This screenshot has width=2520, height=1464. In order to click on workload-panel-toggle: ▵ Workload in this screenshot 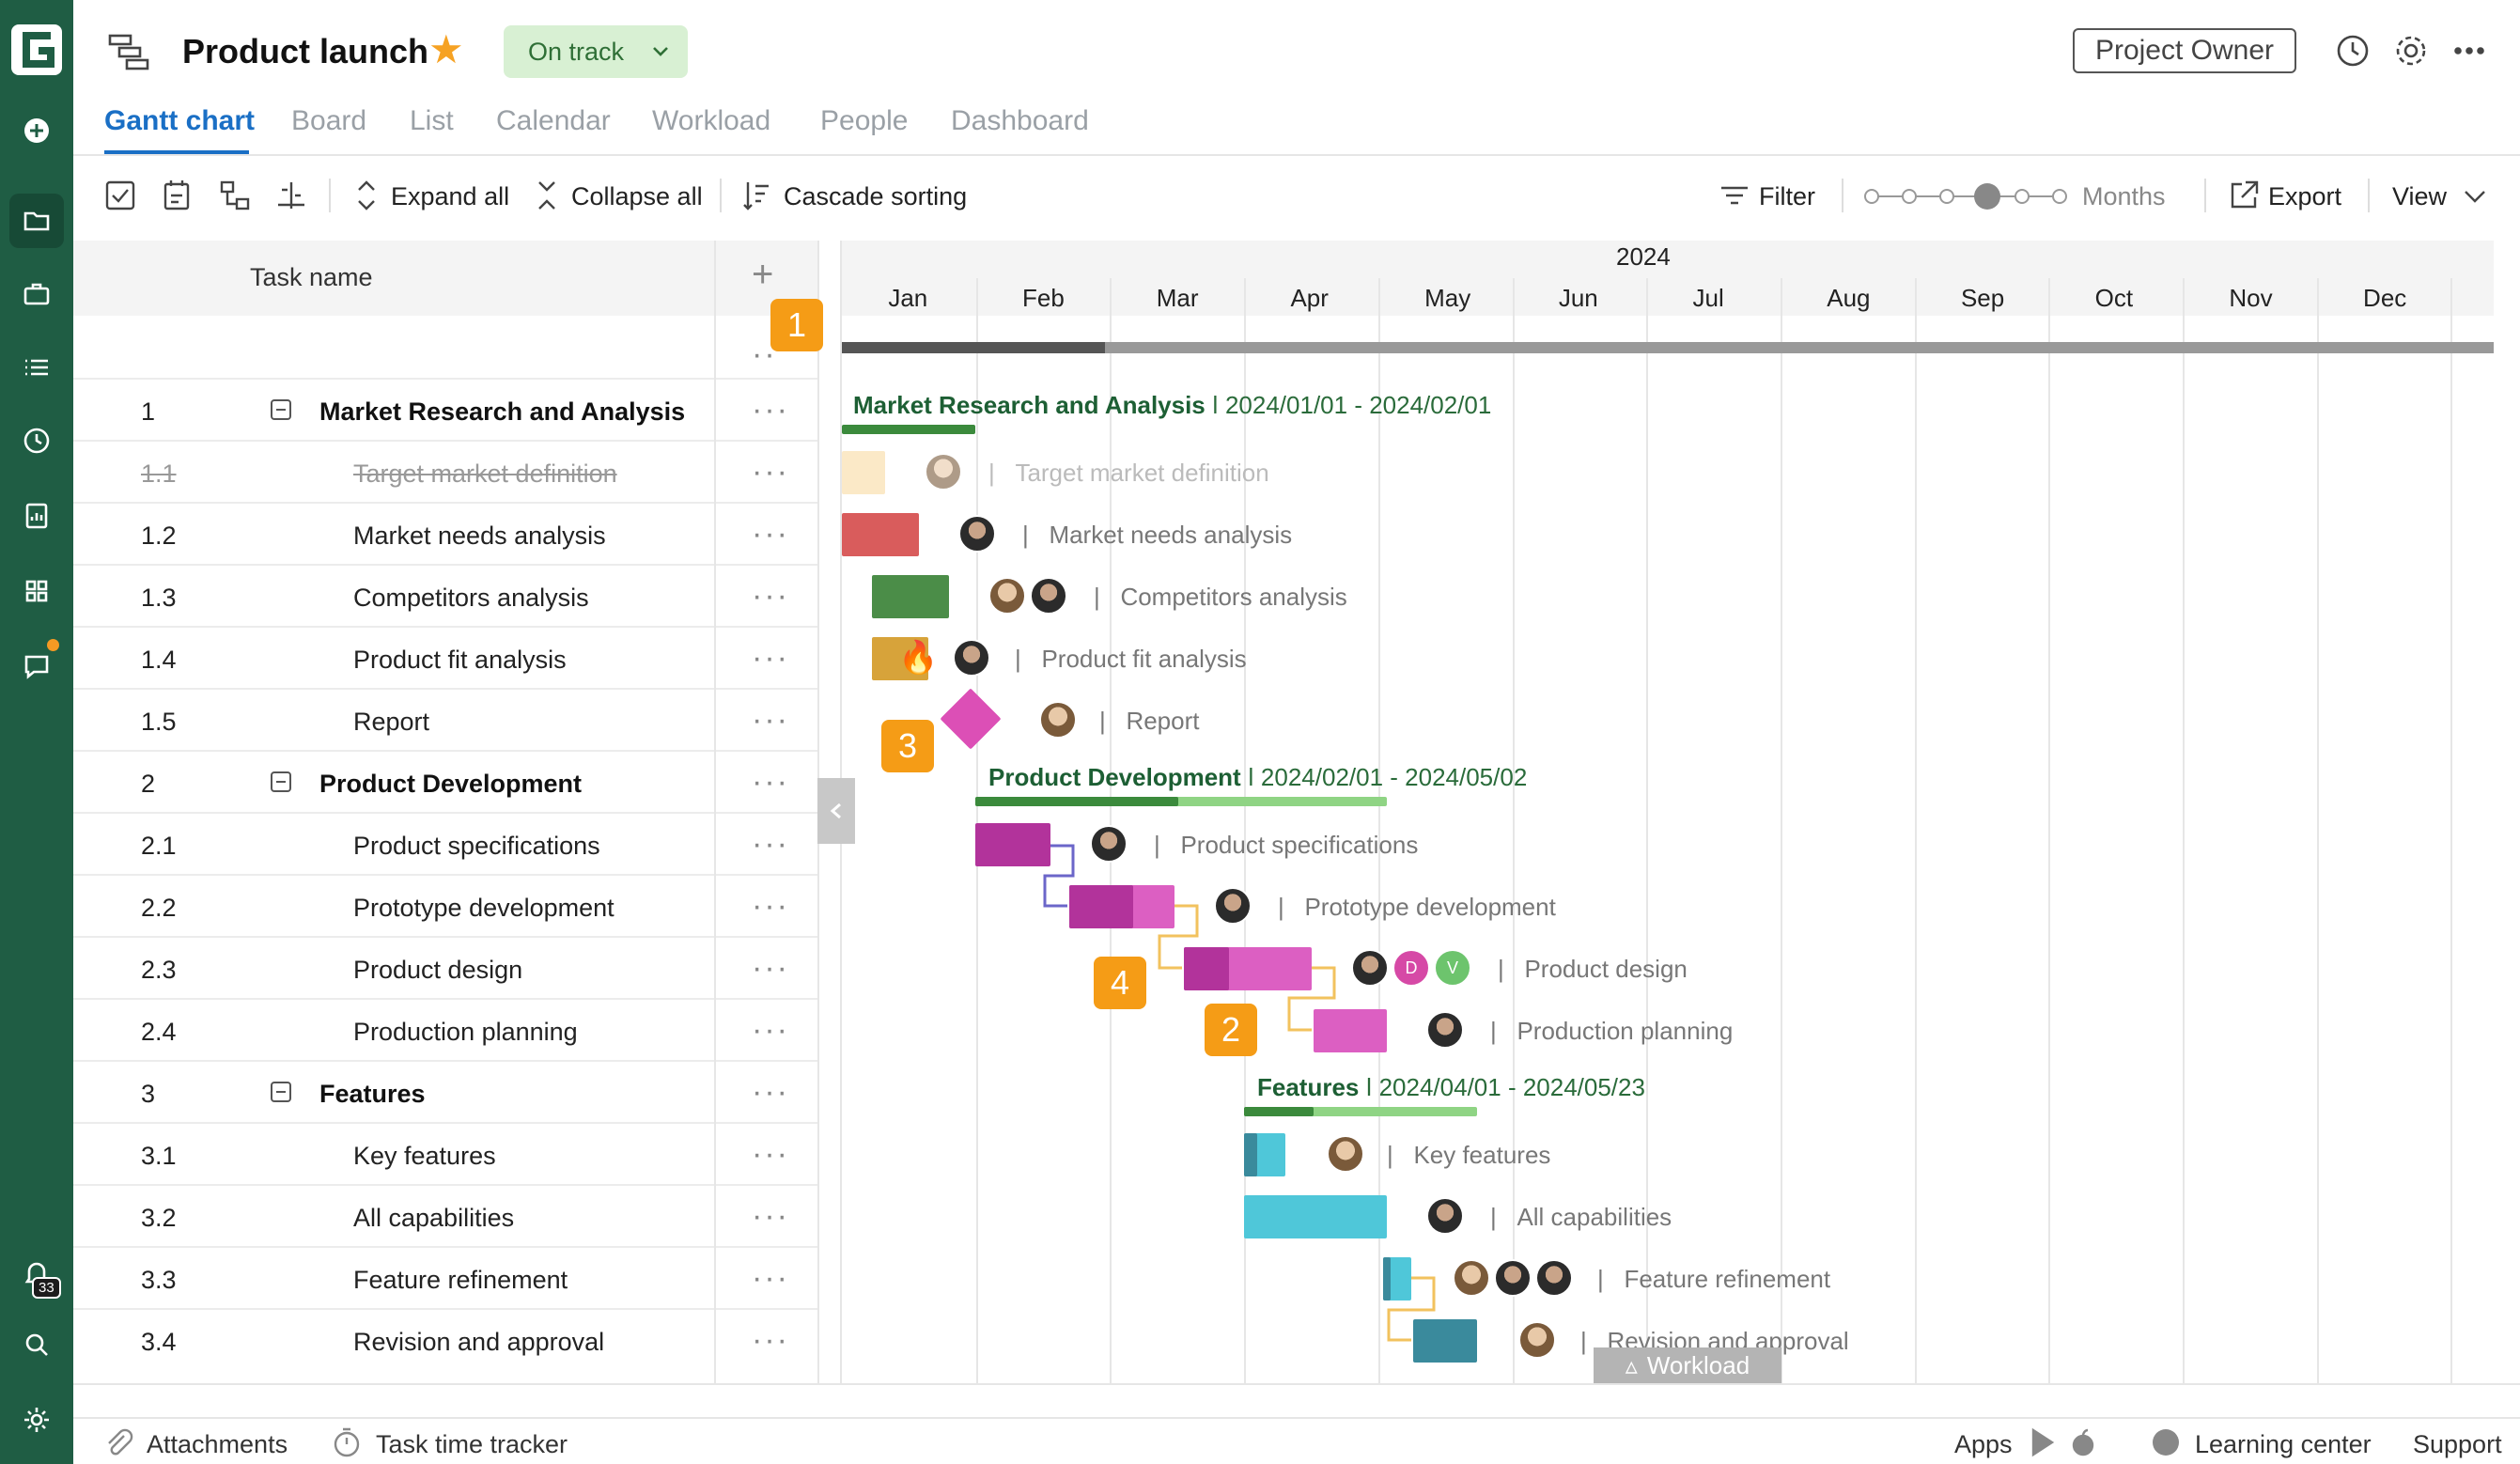, I will do `click(1687, 1365)`.